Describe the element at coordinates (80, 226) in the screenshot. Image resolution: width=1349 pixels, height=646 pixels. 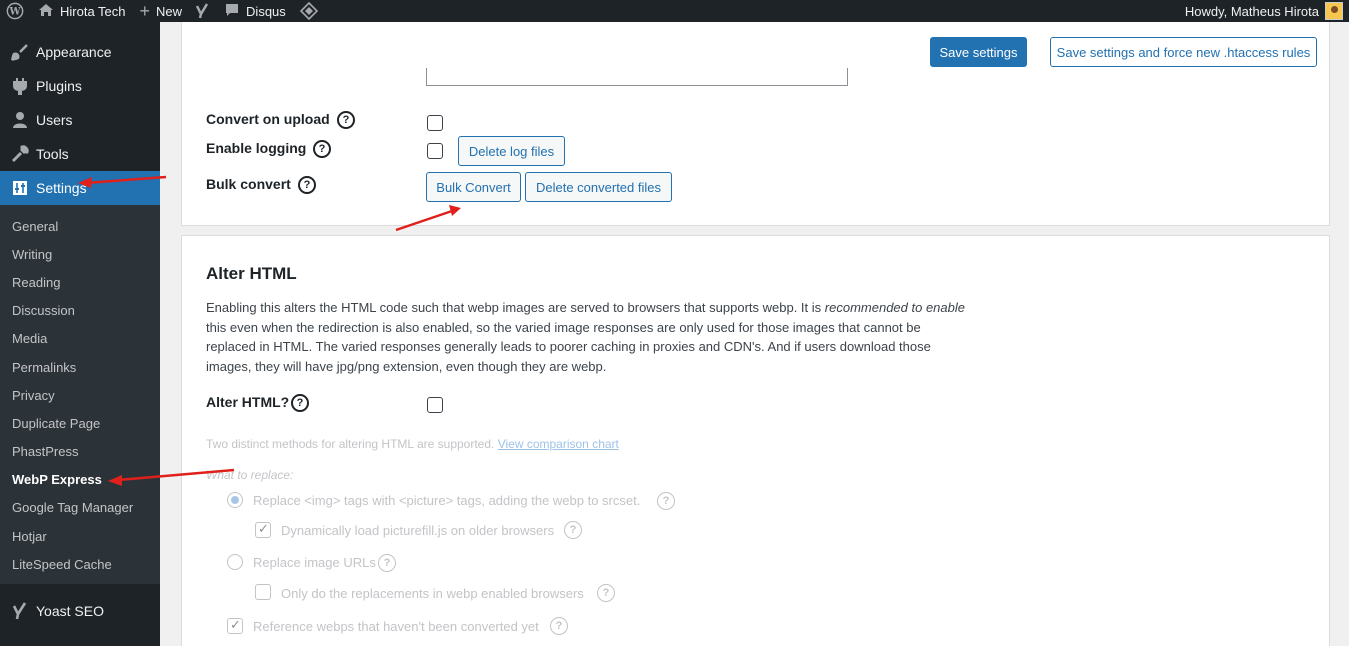
I see `submenu-item-general: General` at that location.